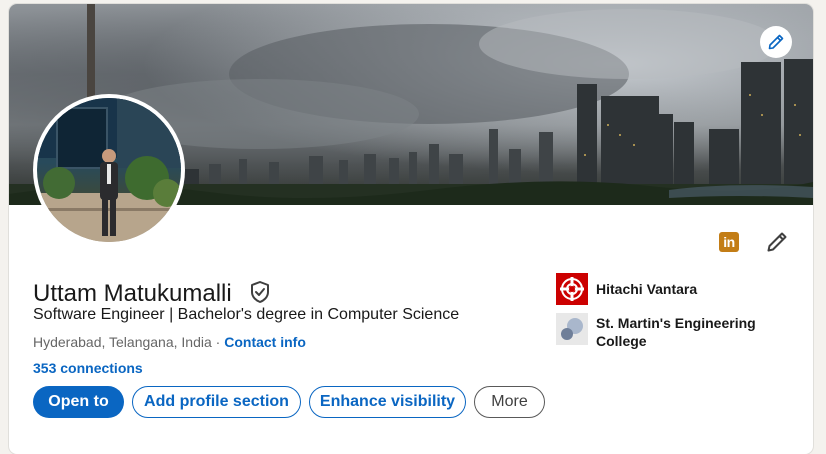  I want to click on more-button: More, so click(509, 402).